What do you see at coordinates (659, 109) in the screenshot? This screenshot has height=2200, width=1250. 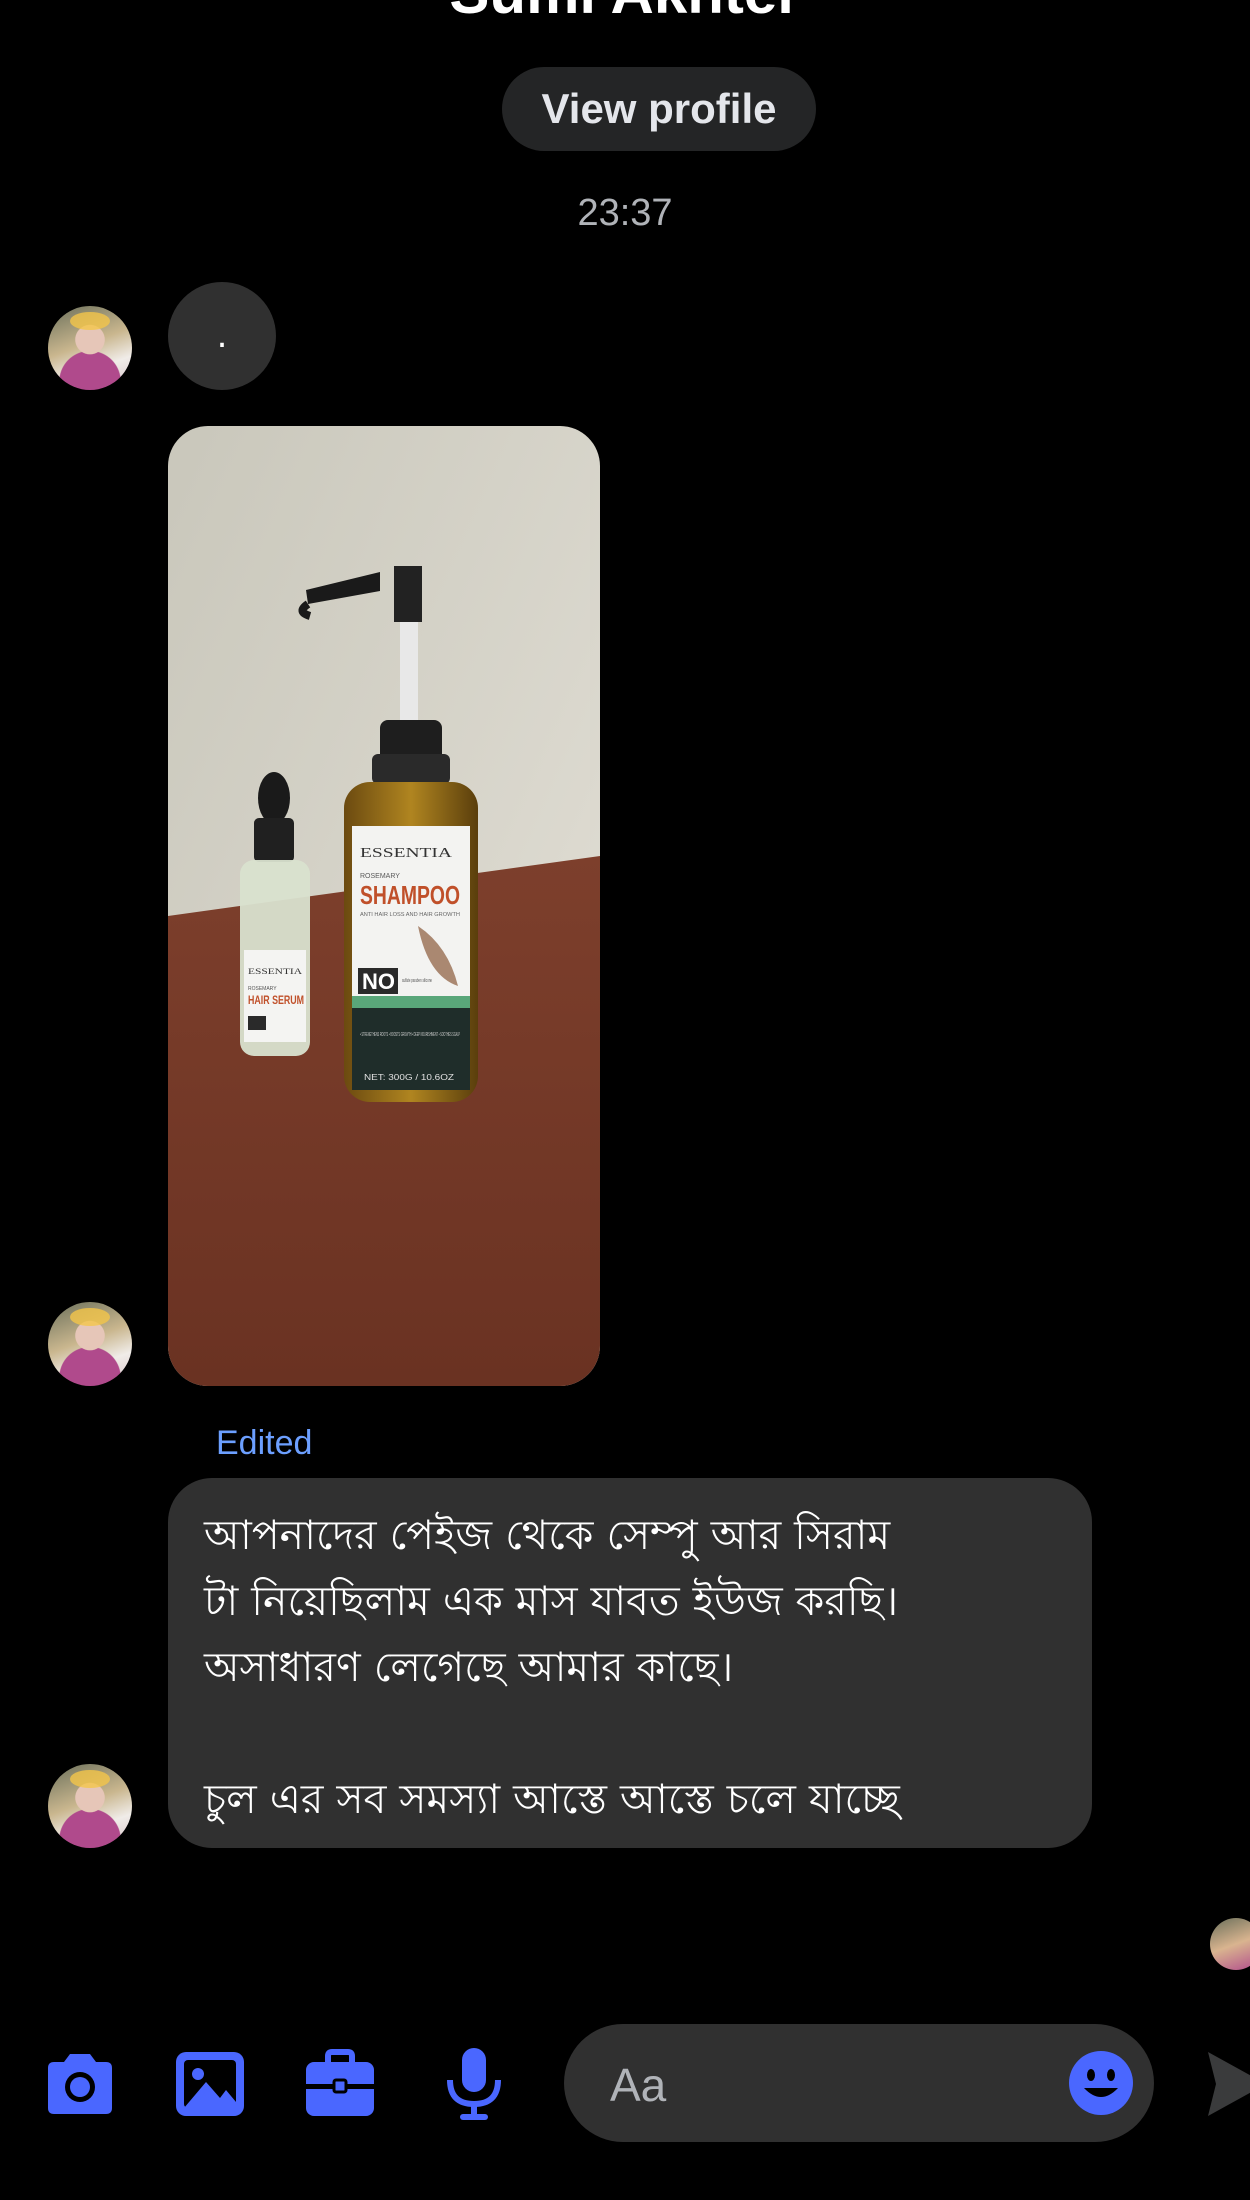 I see `view-profile-button: View profile` at bounding box center [659, 109].